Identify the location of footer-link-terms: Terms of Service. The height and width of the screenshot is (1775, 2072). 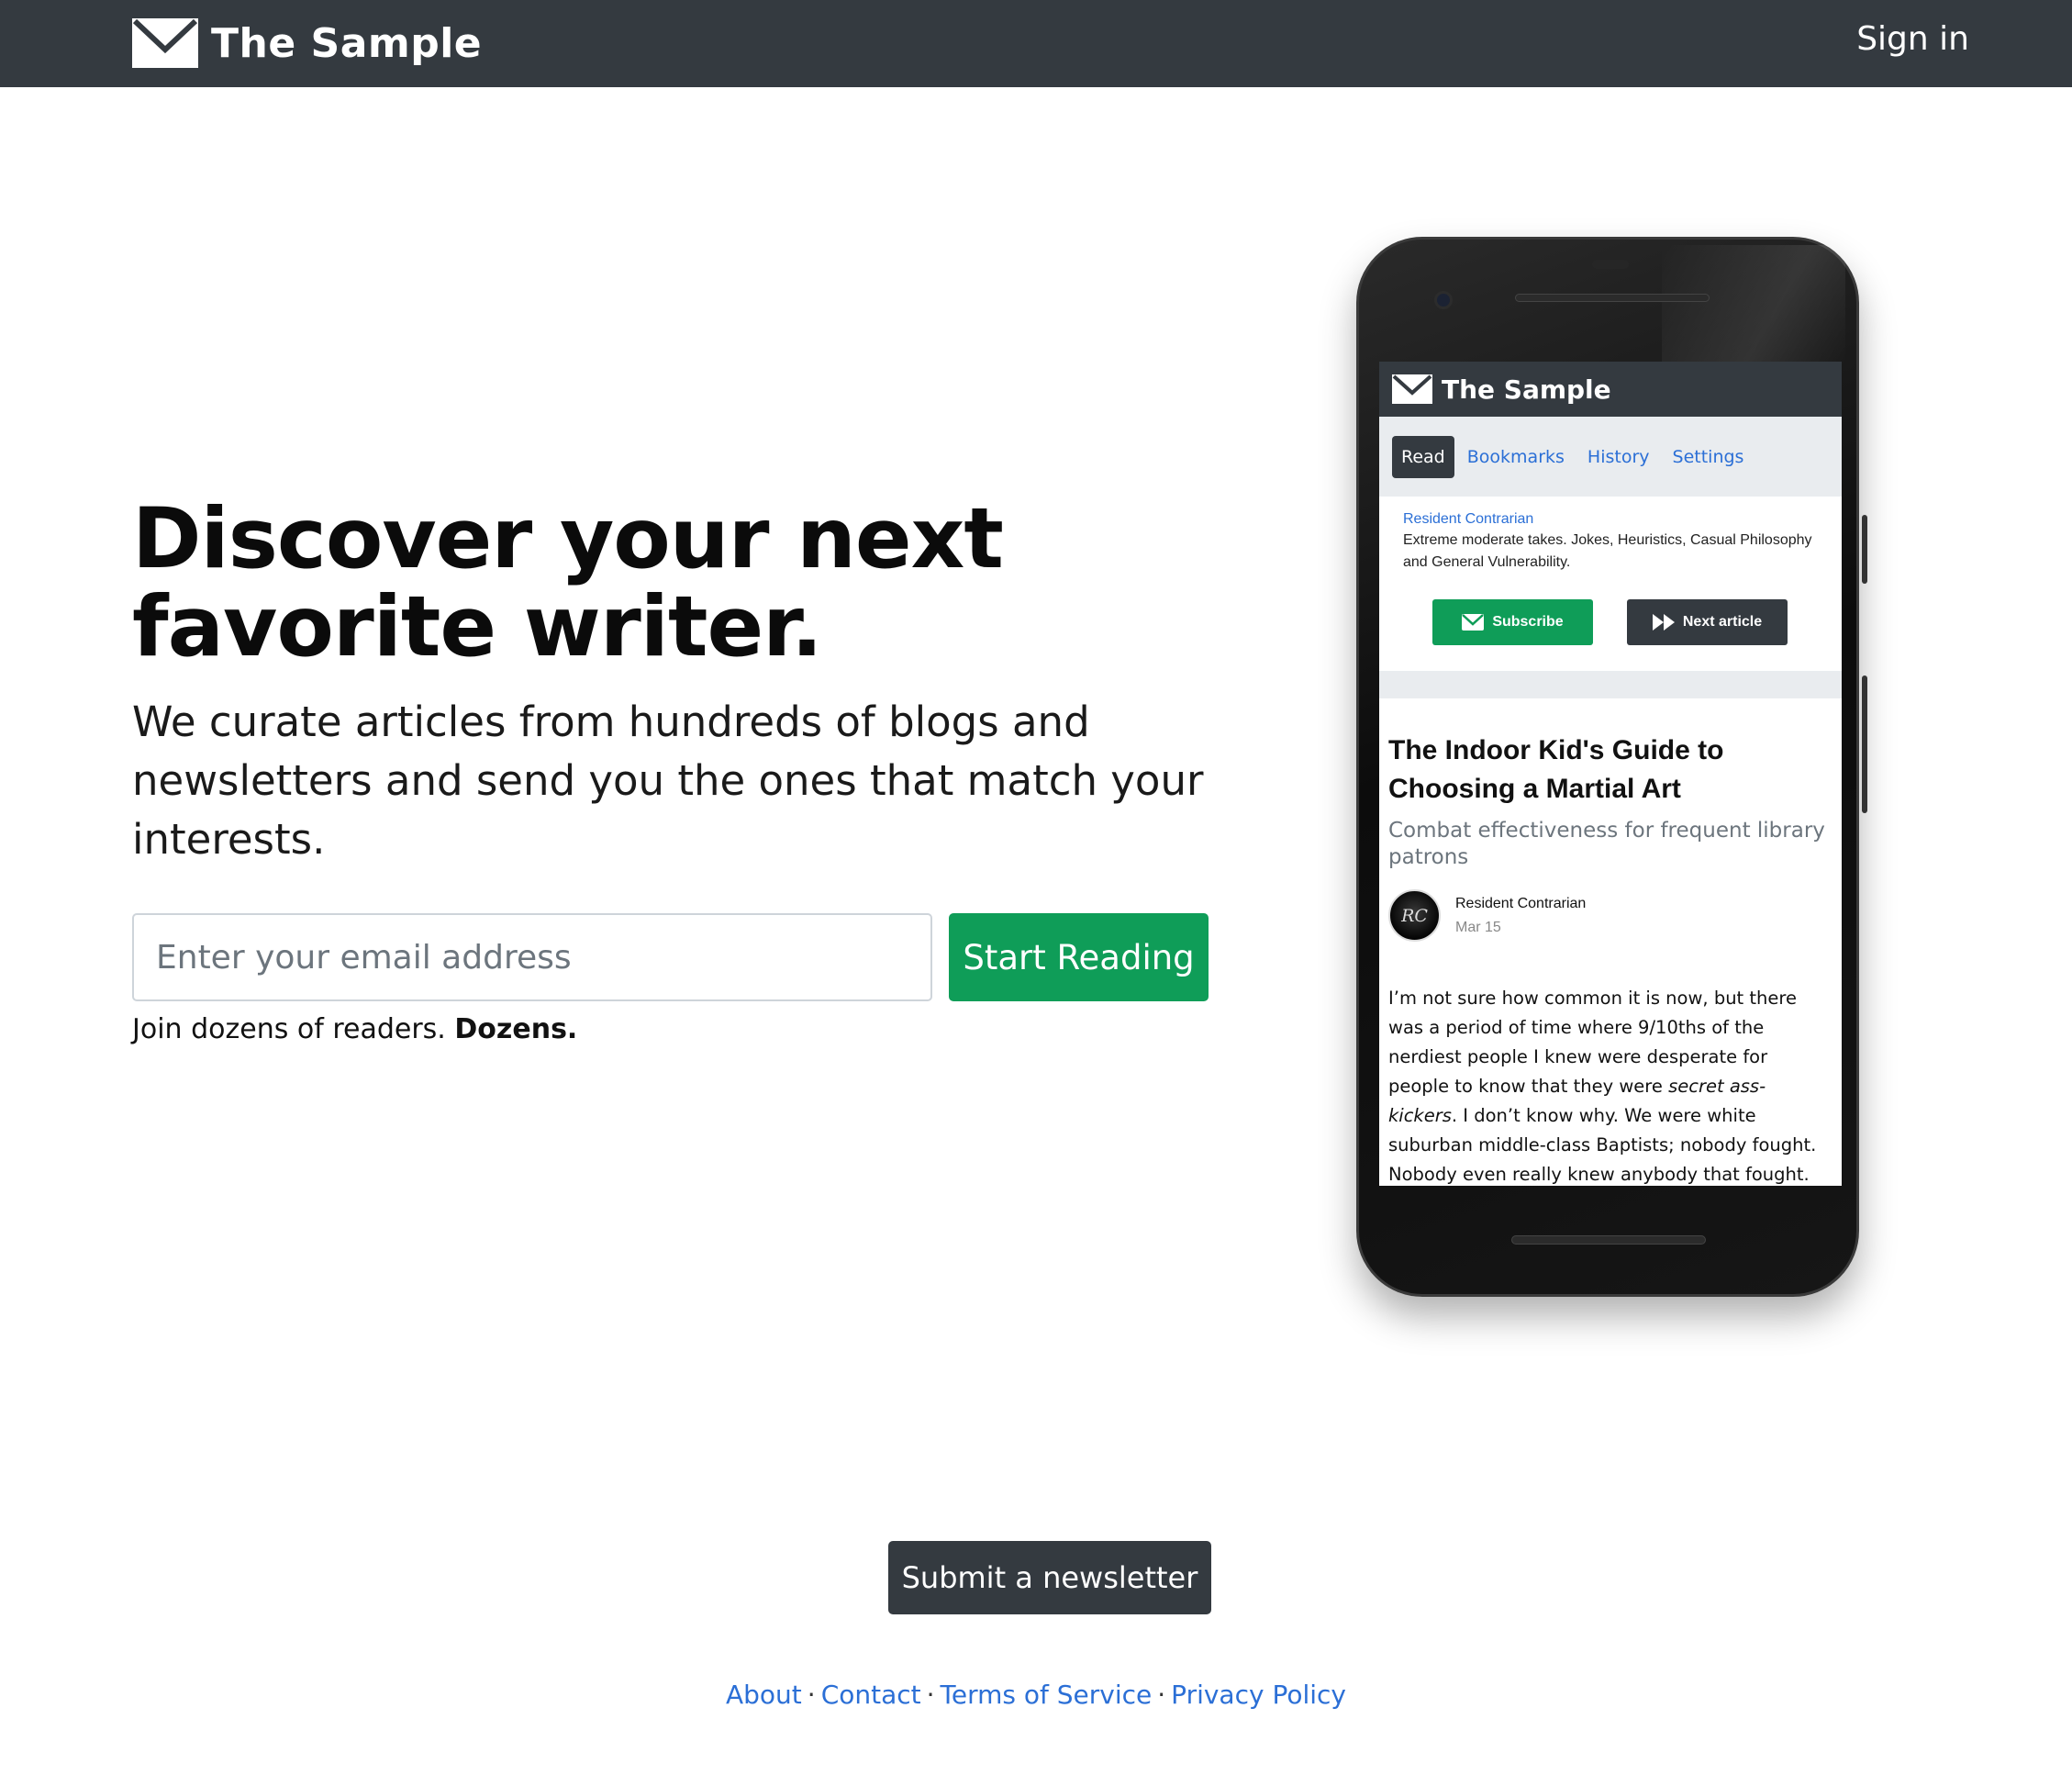
(1047, 1695).